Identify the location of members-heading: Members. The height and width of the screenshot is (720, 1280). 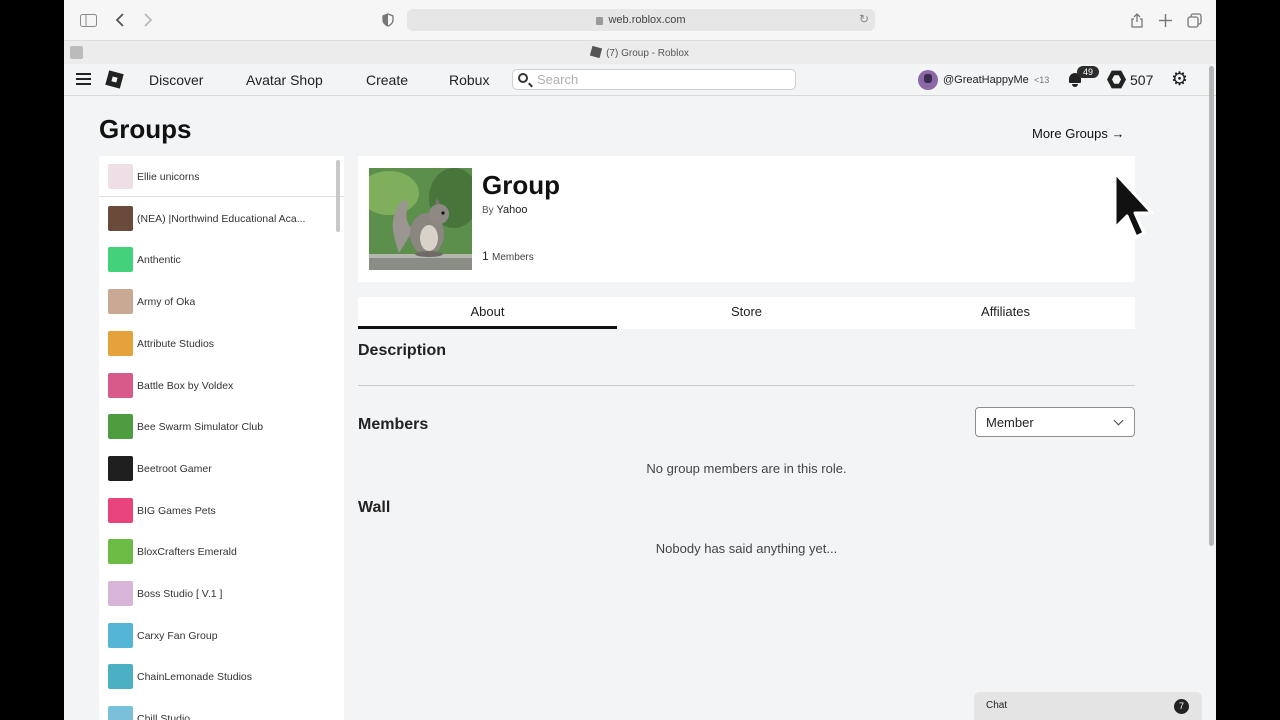
(393, 424).